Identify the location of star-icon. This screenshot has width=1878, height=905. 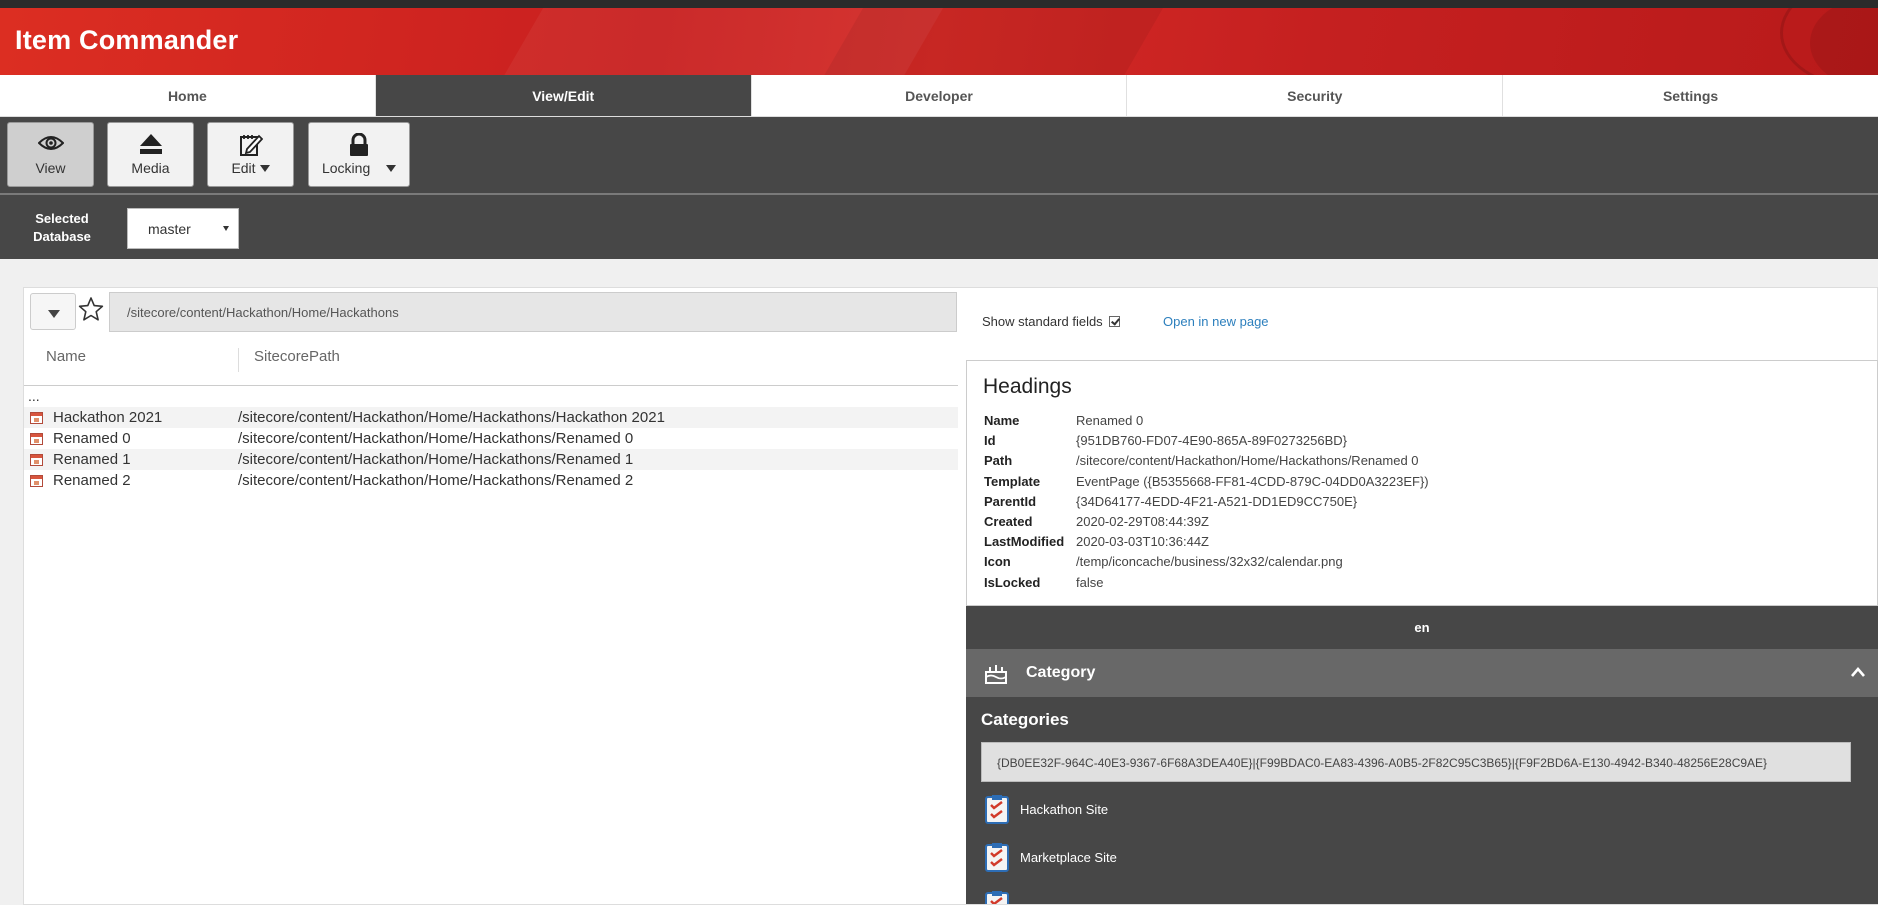
(93, 311).